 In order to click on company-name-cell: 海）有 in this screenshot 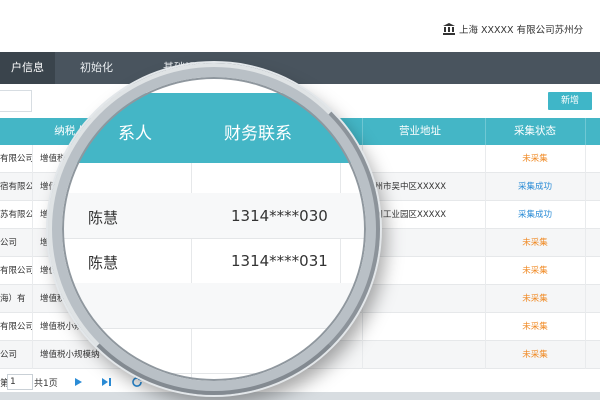, I will do `click(13, 299)`.